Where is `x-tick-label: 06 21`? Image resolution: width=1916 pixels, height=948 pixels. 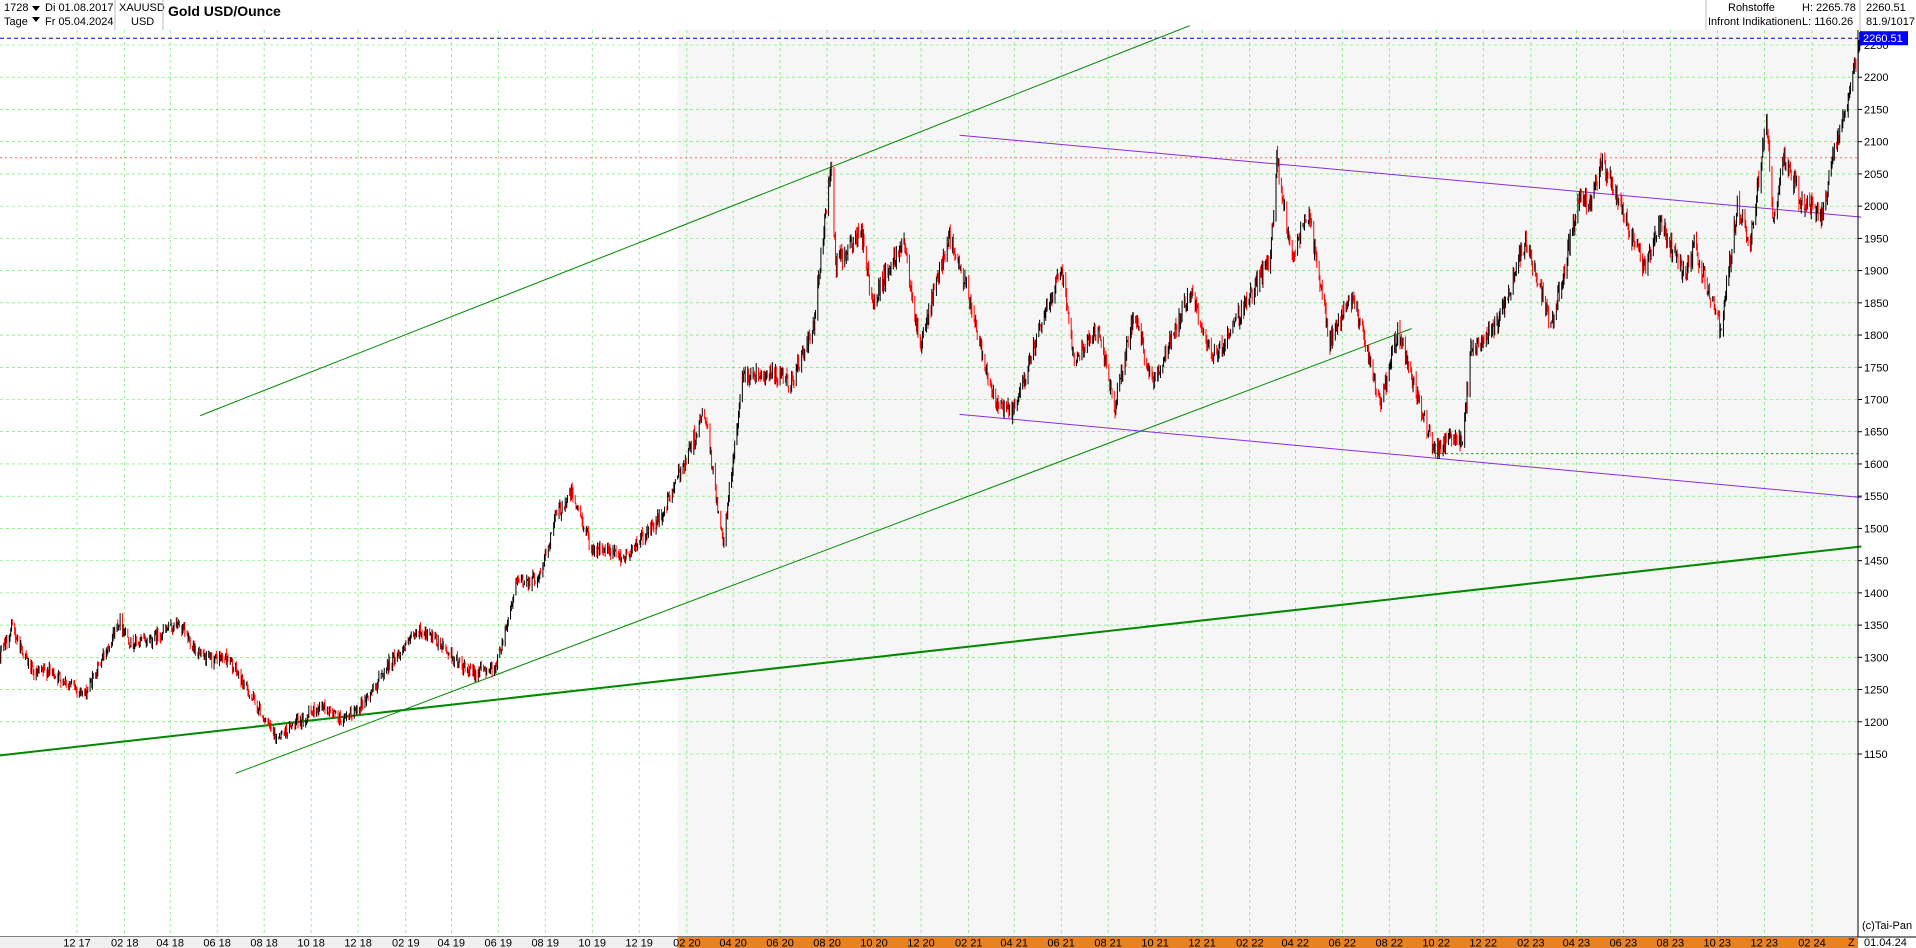 x-tick-label: 06 21 is located at coordinates (1061, 943).